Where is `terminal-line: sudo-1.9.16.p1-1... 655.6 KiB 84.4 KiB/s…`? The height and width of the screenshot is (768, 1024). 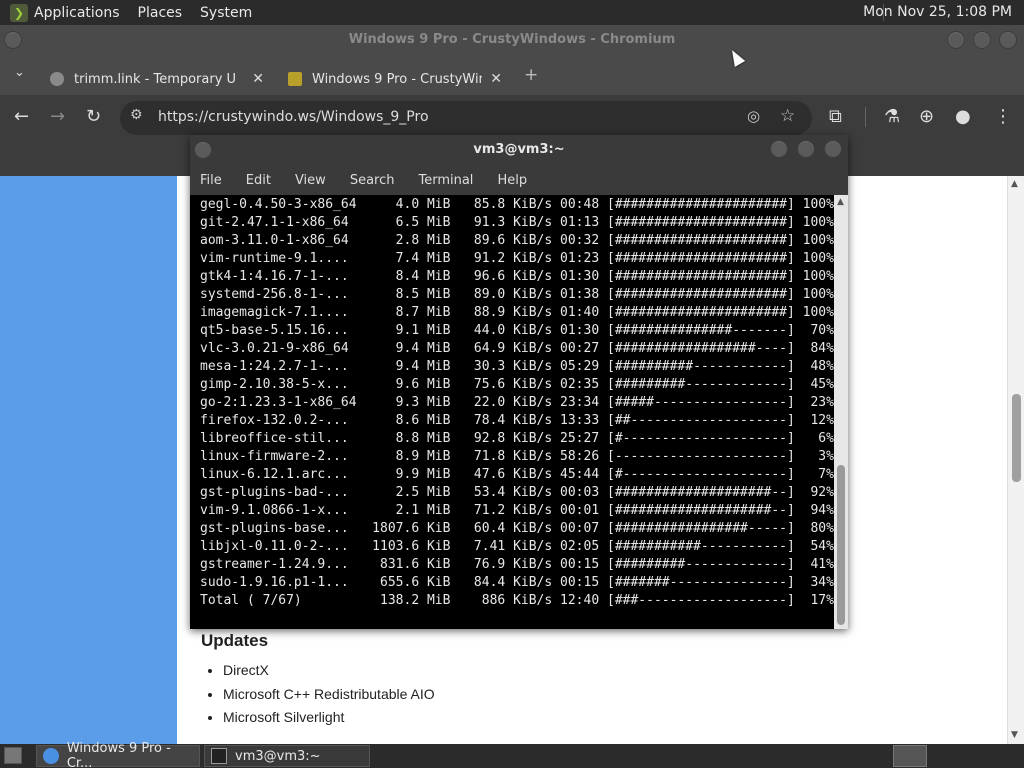
terminal-line: sudo-1.9.16.p1-1... 655.6 KiB 84.4 KiB/s… is located at coordinates (517, 582).